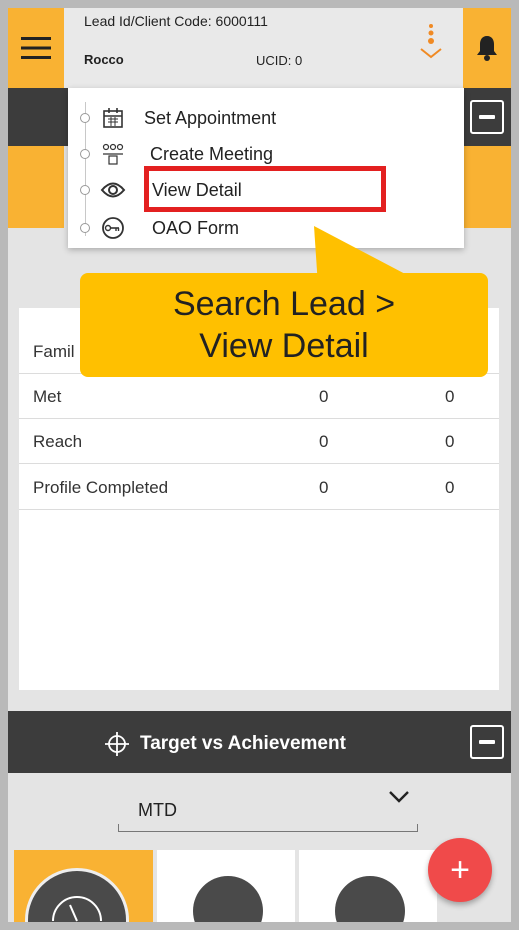 The height and width of the screenshot is (930, 519). I want to click on tutorial-callout: Search Lead > View Detail, so click(284, 325).